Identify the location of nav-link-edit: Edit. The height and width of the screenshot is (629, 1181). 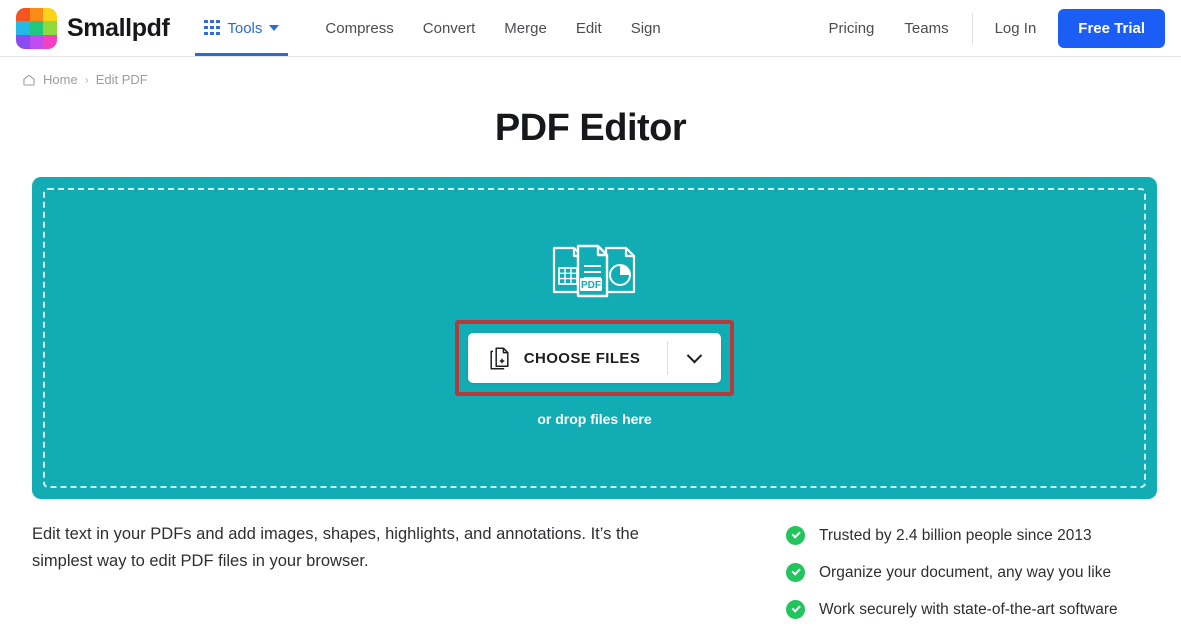
(589, 28).